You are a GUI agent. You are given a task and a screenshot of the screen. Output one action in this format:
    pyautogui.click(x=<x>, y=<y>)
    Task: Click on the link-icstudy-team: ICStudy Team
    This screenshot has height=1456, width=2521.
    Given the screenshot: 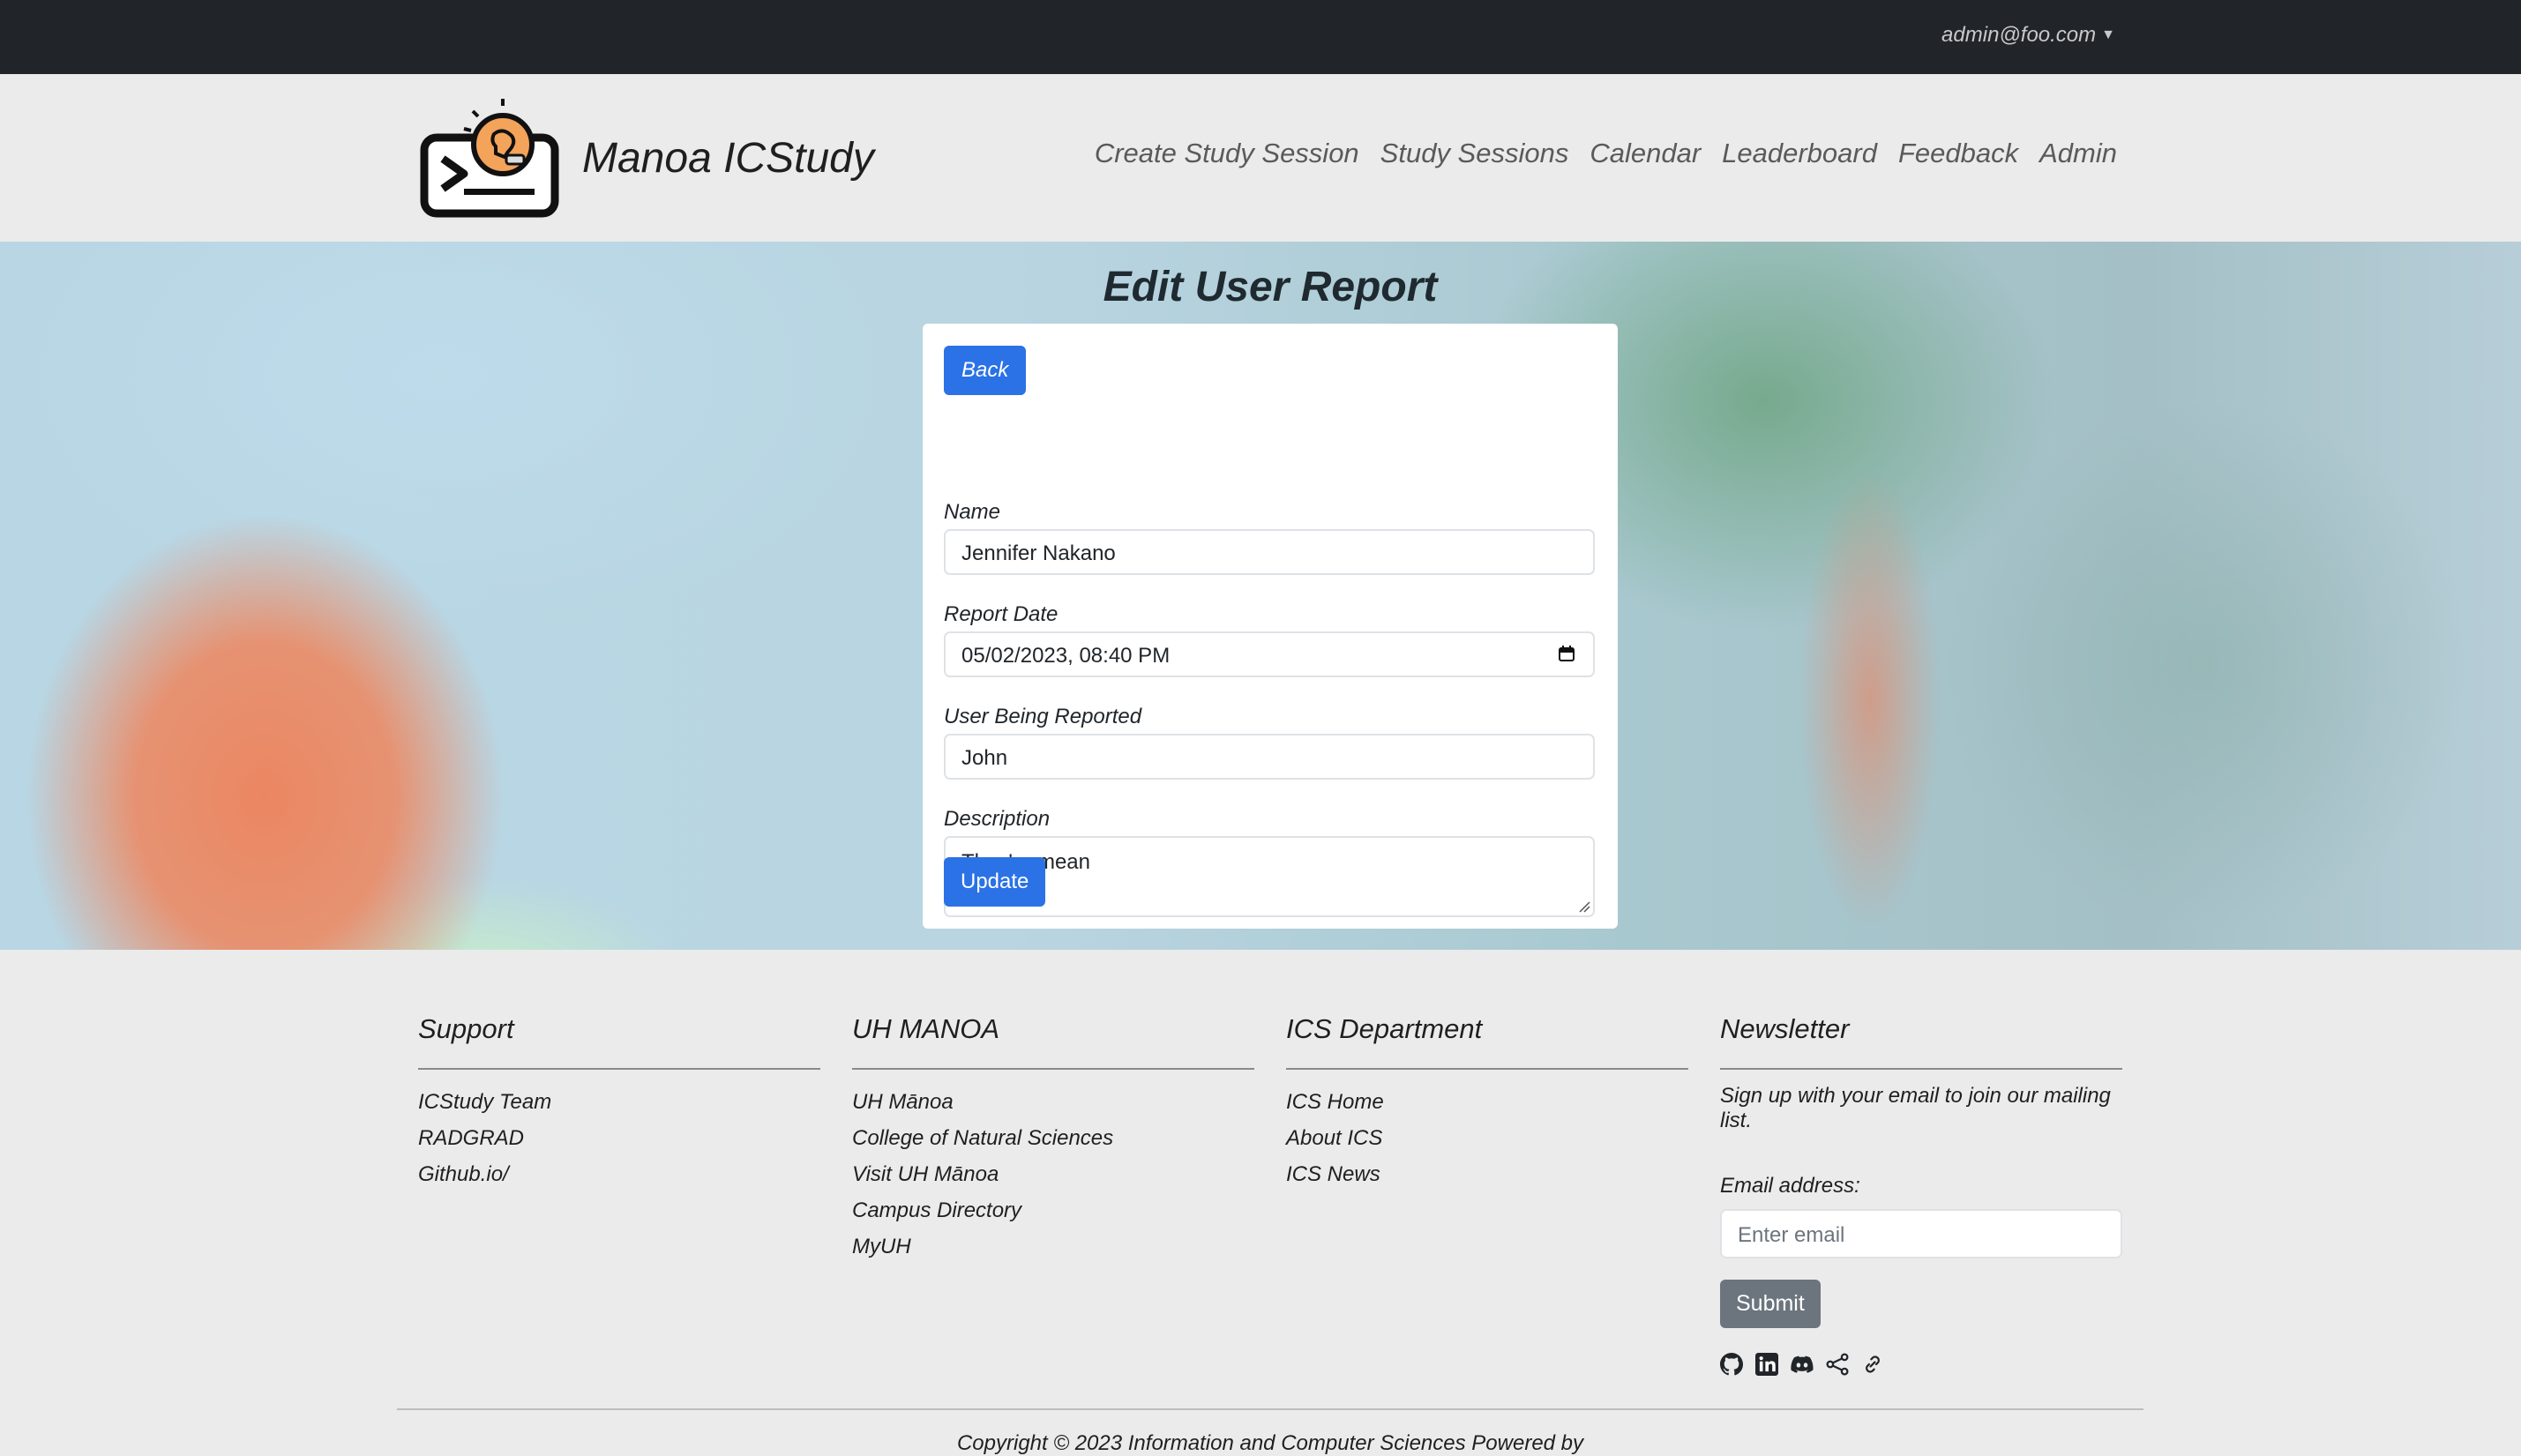 What is the action you would take?
    pyautogui.click(x=619, y=1102)
    